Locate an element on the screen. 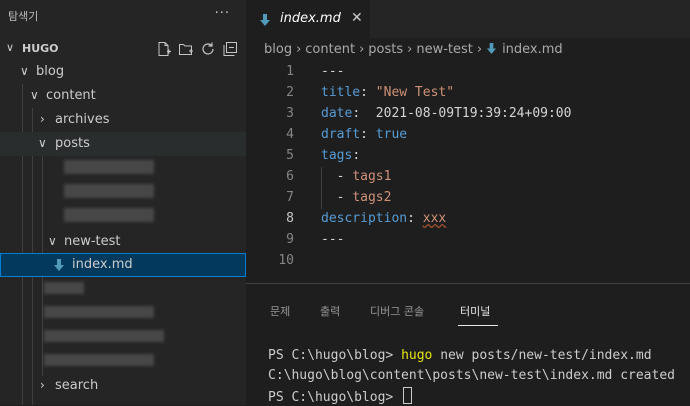 The image size is (690, 406). workspace-root: ∨ HUGO is located at coordinates (123, 49).